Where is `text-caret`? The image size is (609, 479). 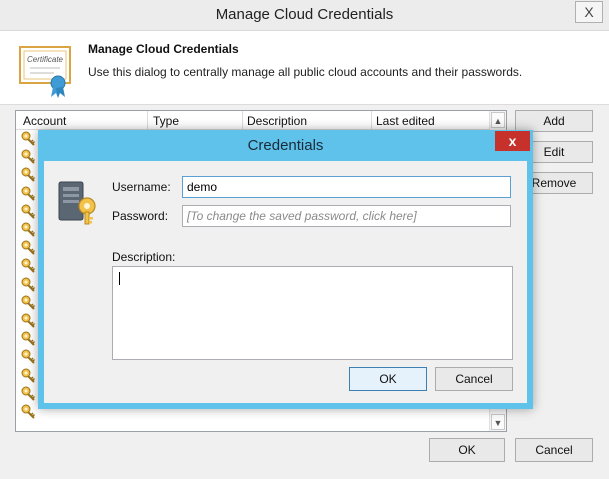 text-caret is located at coordinates (119, 278).